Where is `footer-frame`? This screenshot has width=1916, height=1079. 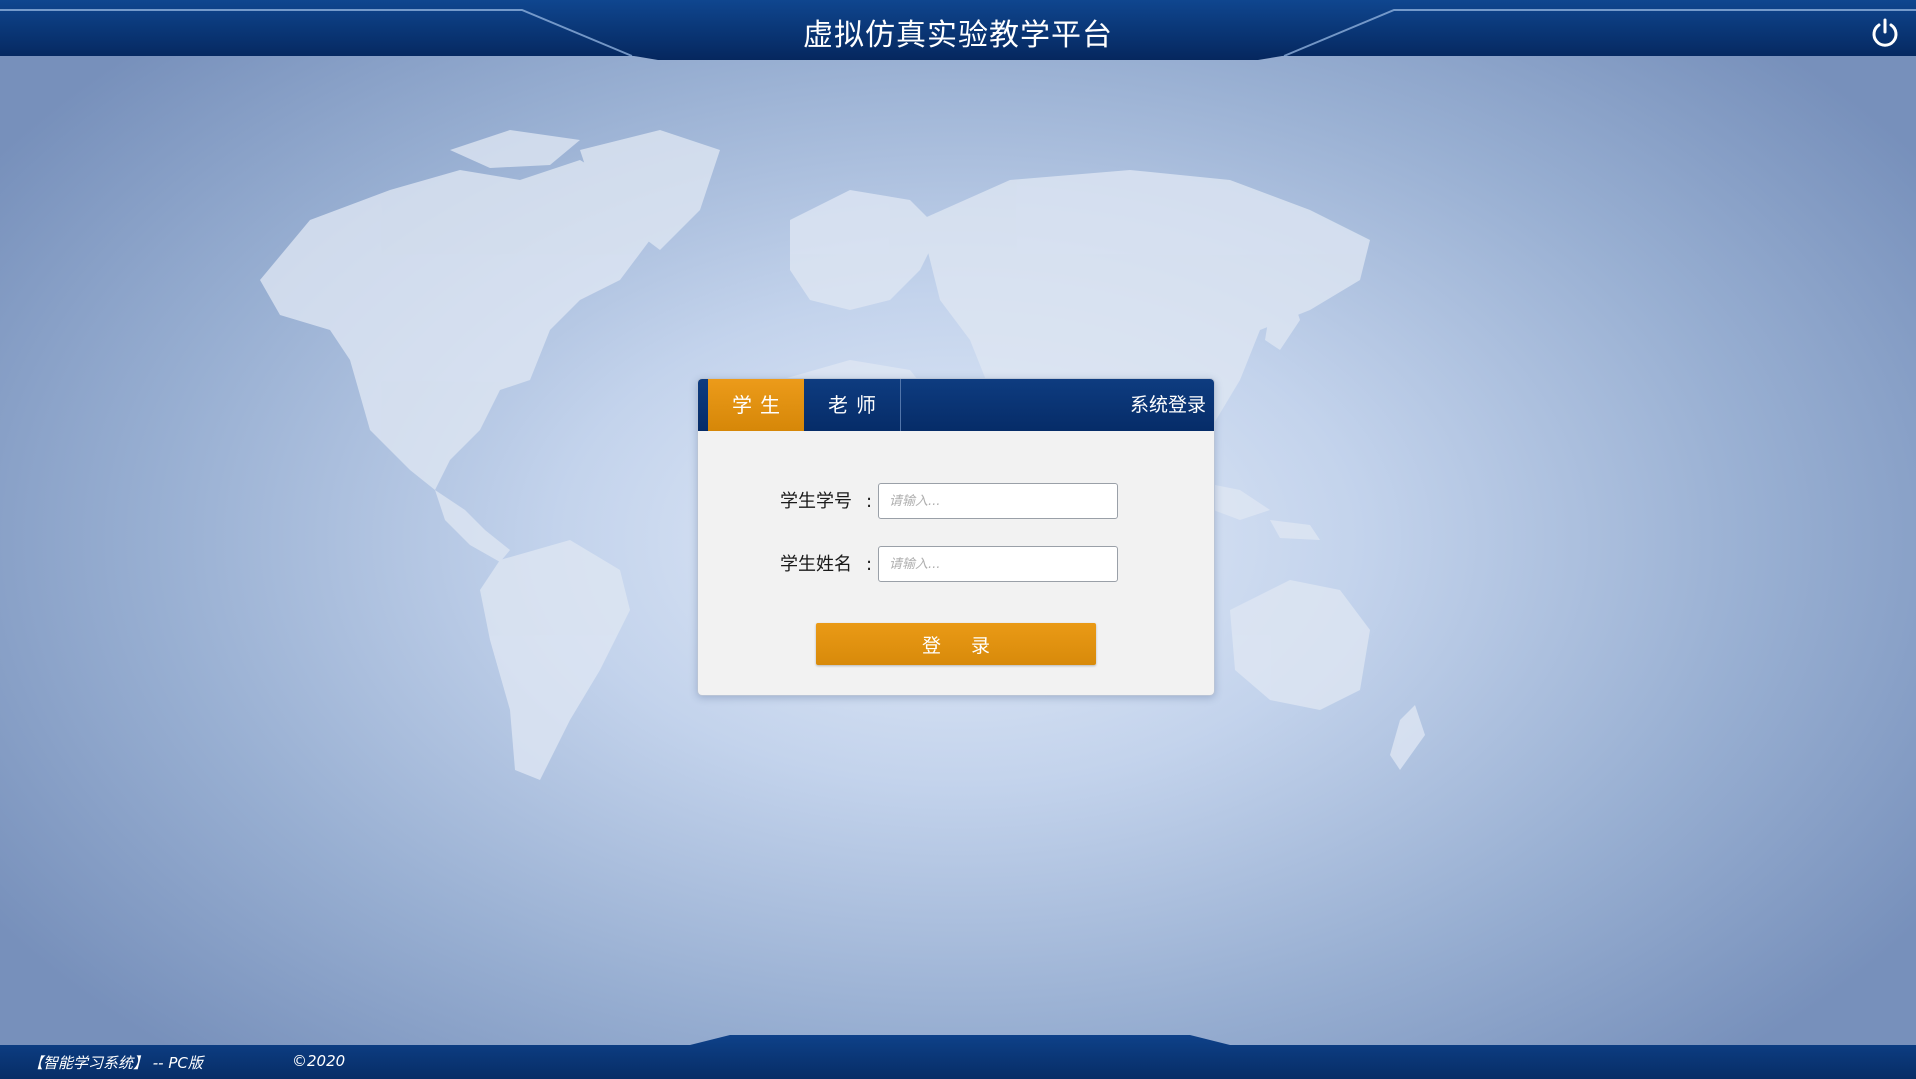
footer-frame is located at coordinates (958, 1057).